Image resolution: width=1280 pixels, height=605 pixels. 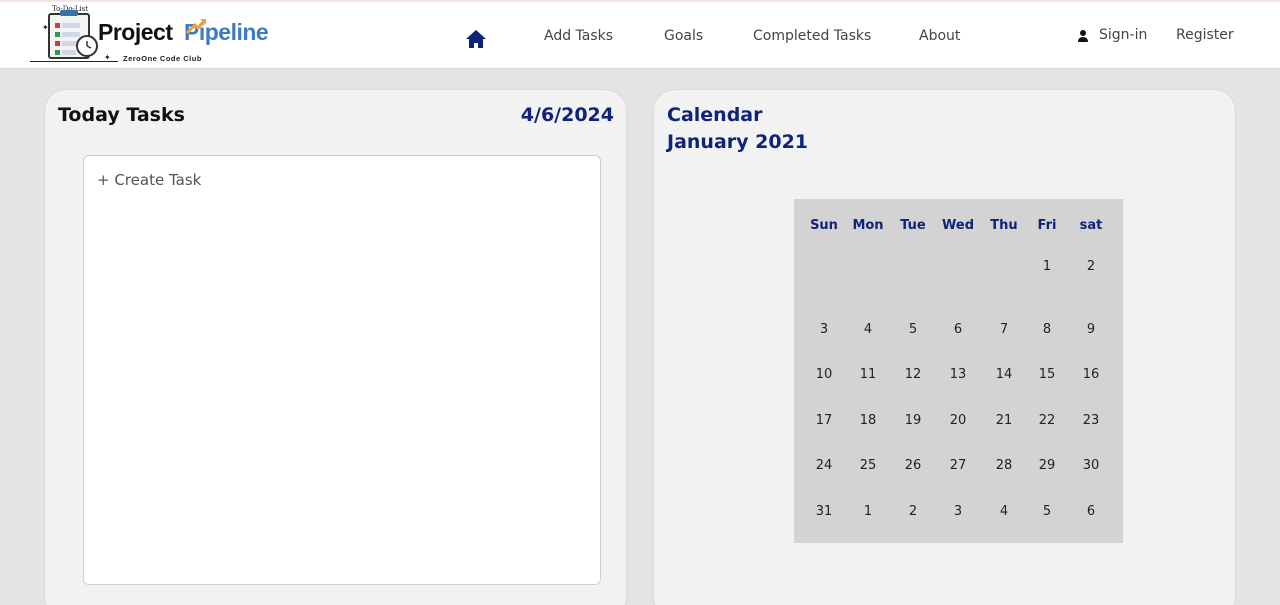 What do you see at coordinates (1091, 225) in the screenshot?
I see `weekday-header: sat` at bounding box center [1091, 225].